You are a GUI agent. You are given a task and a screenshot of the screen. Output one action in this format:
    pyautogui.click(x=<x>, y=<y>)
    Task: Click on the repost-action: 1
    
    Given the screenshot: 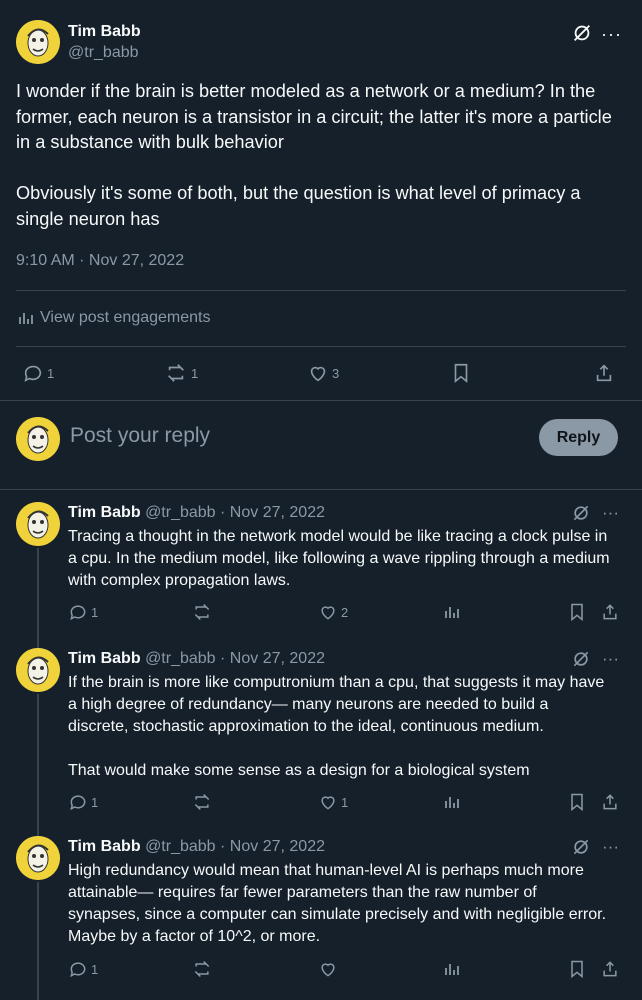 What is the action you would take?
    pyautogui.click(x=181, y=373)
    